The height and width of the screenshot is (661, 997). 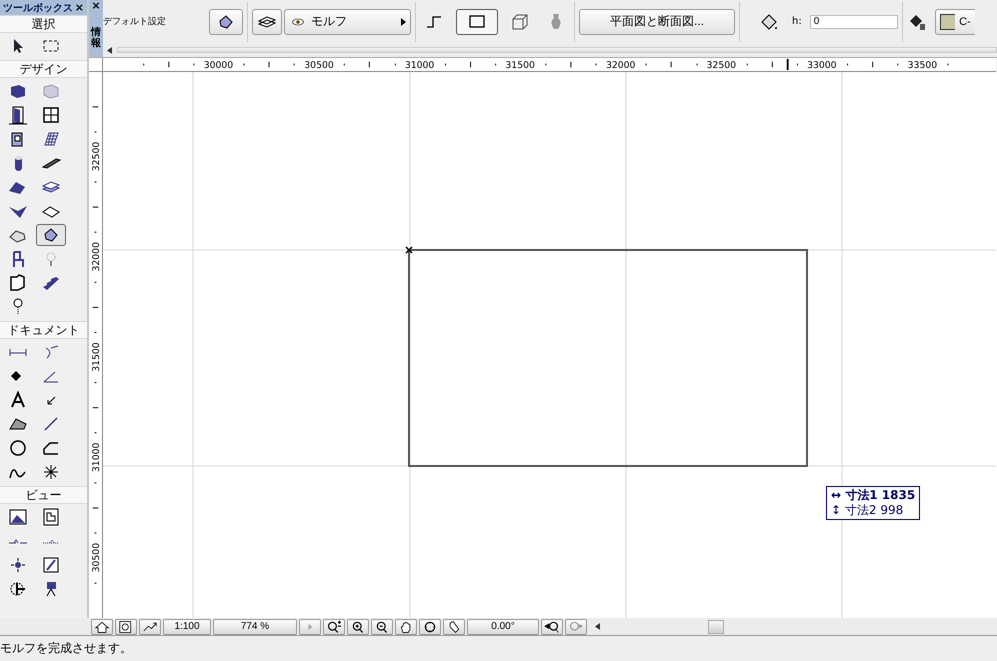 I want to click on hotspot-icon, so click(x=51, y=472).